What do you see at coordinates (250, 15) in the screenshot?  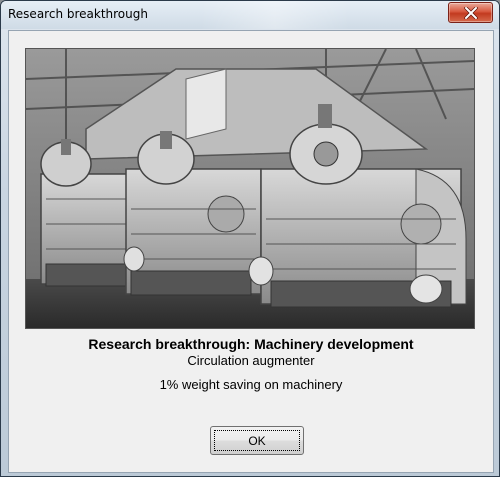 I see `title-bar: Research breakthrough` at bounding box center [250, 15].